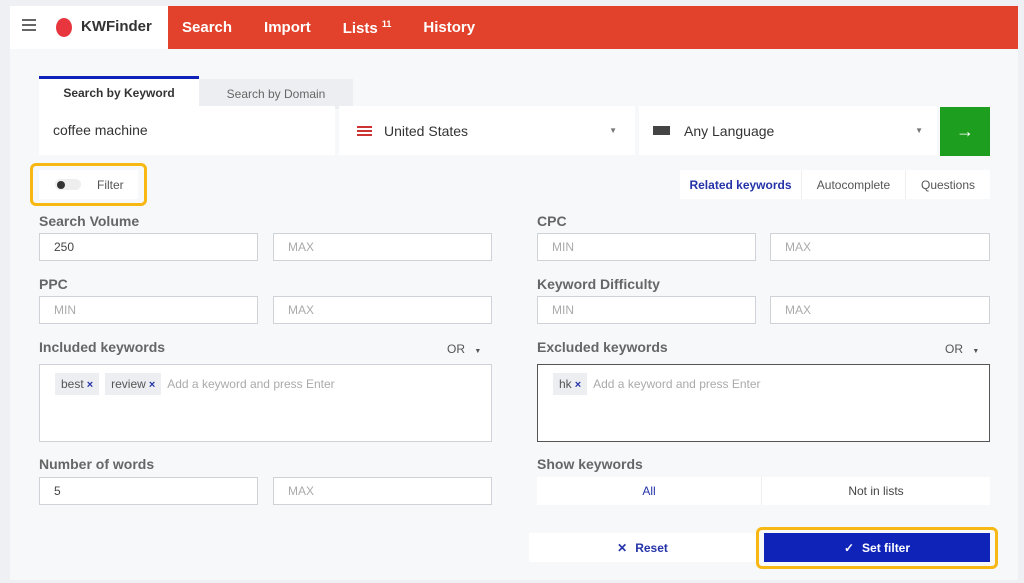  Describe the element at coordinates (948, 184) in the screenshot. I see `tab-questions: Questions` at that location.